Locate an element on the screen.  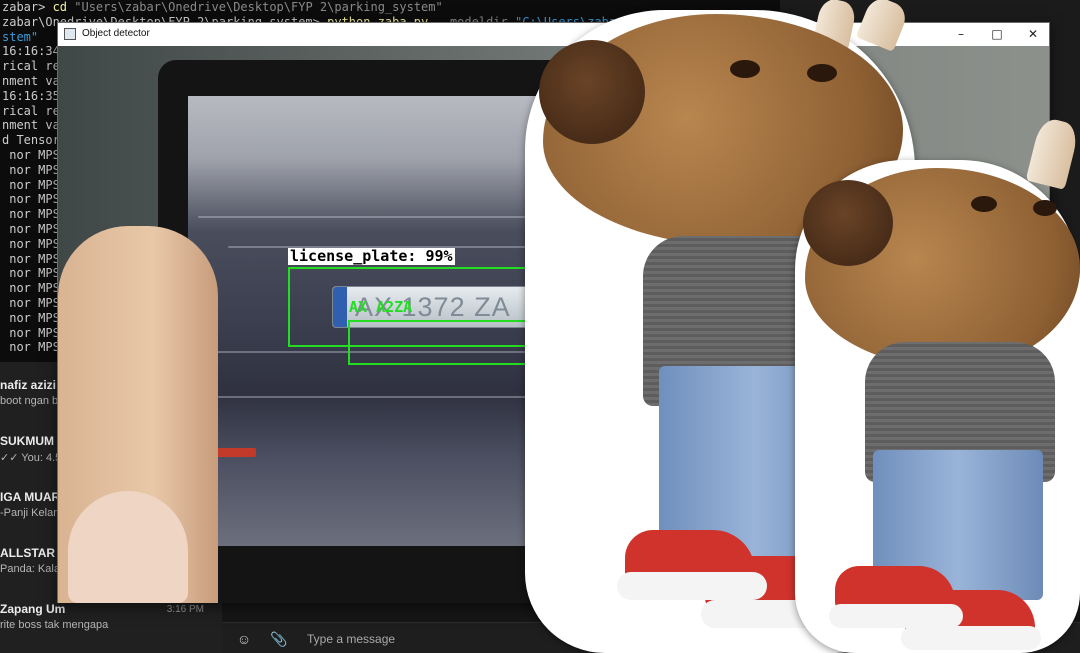
minimize-button: – is located at coordinates (961, 34).